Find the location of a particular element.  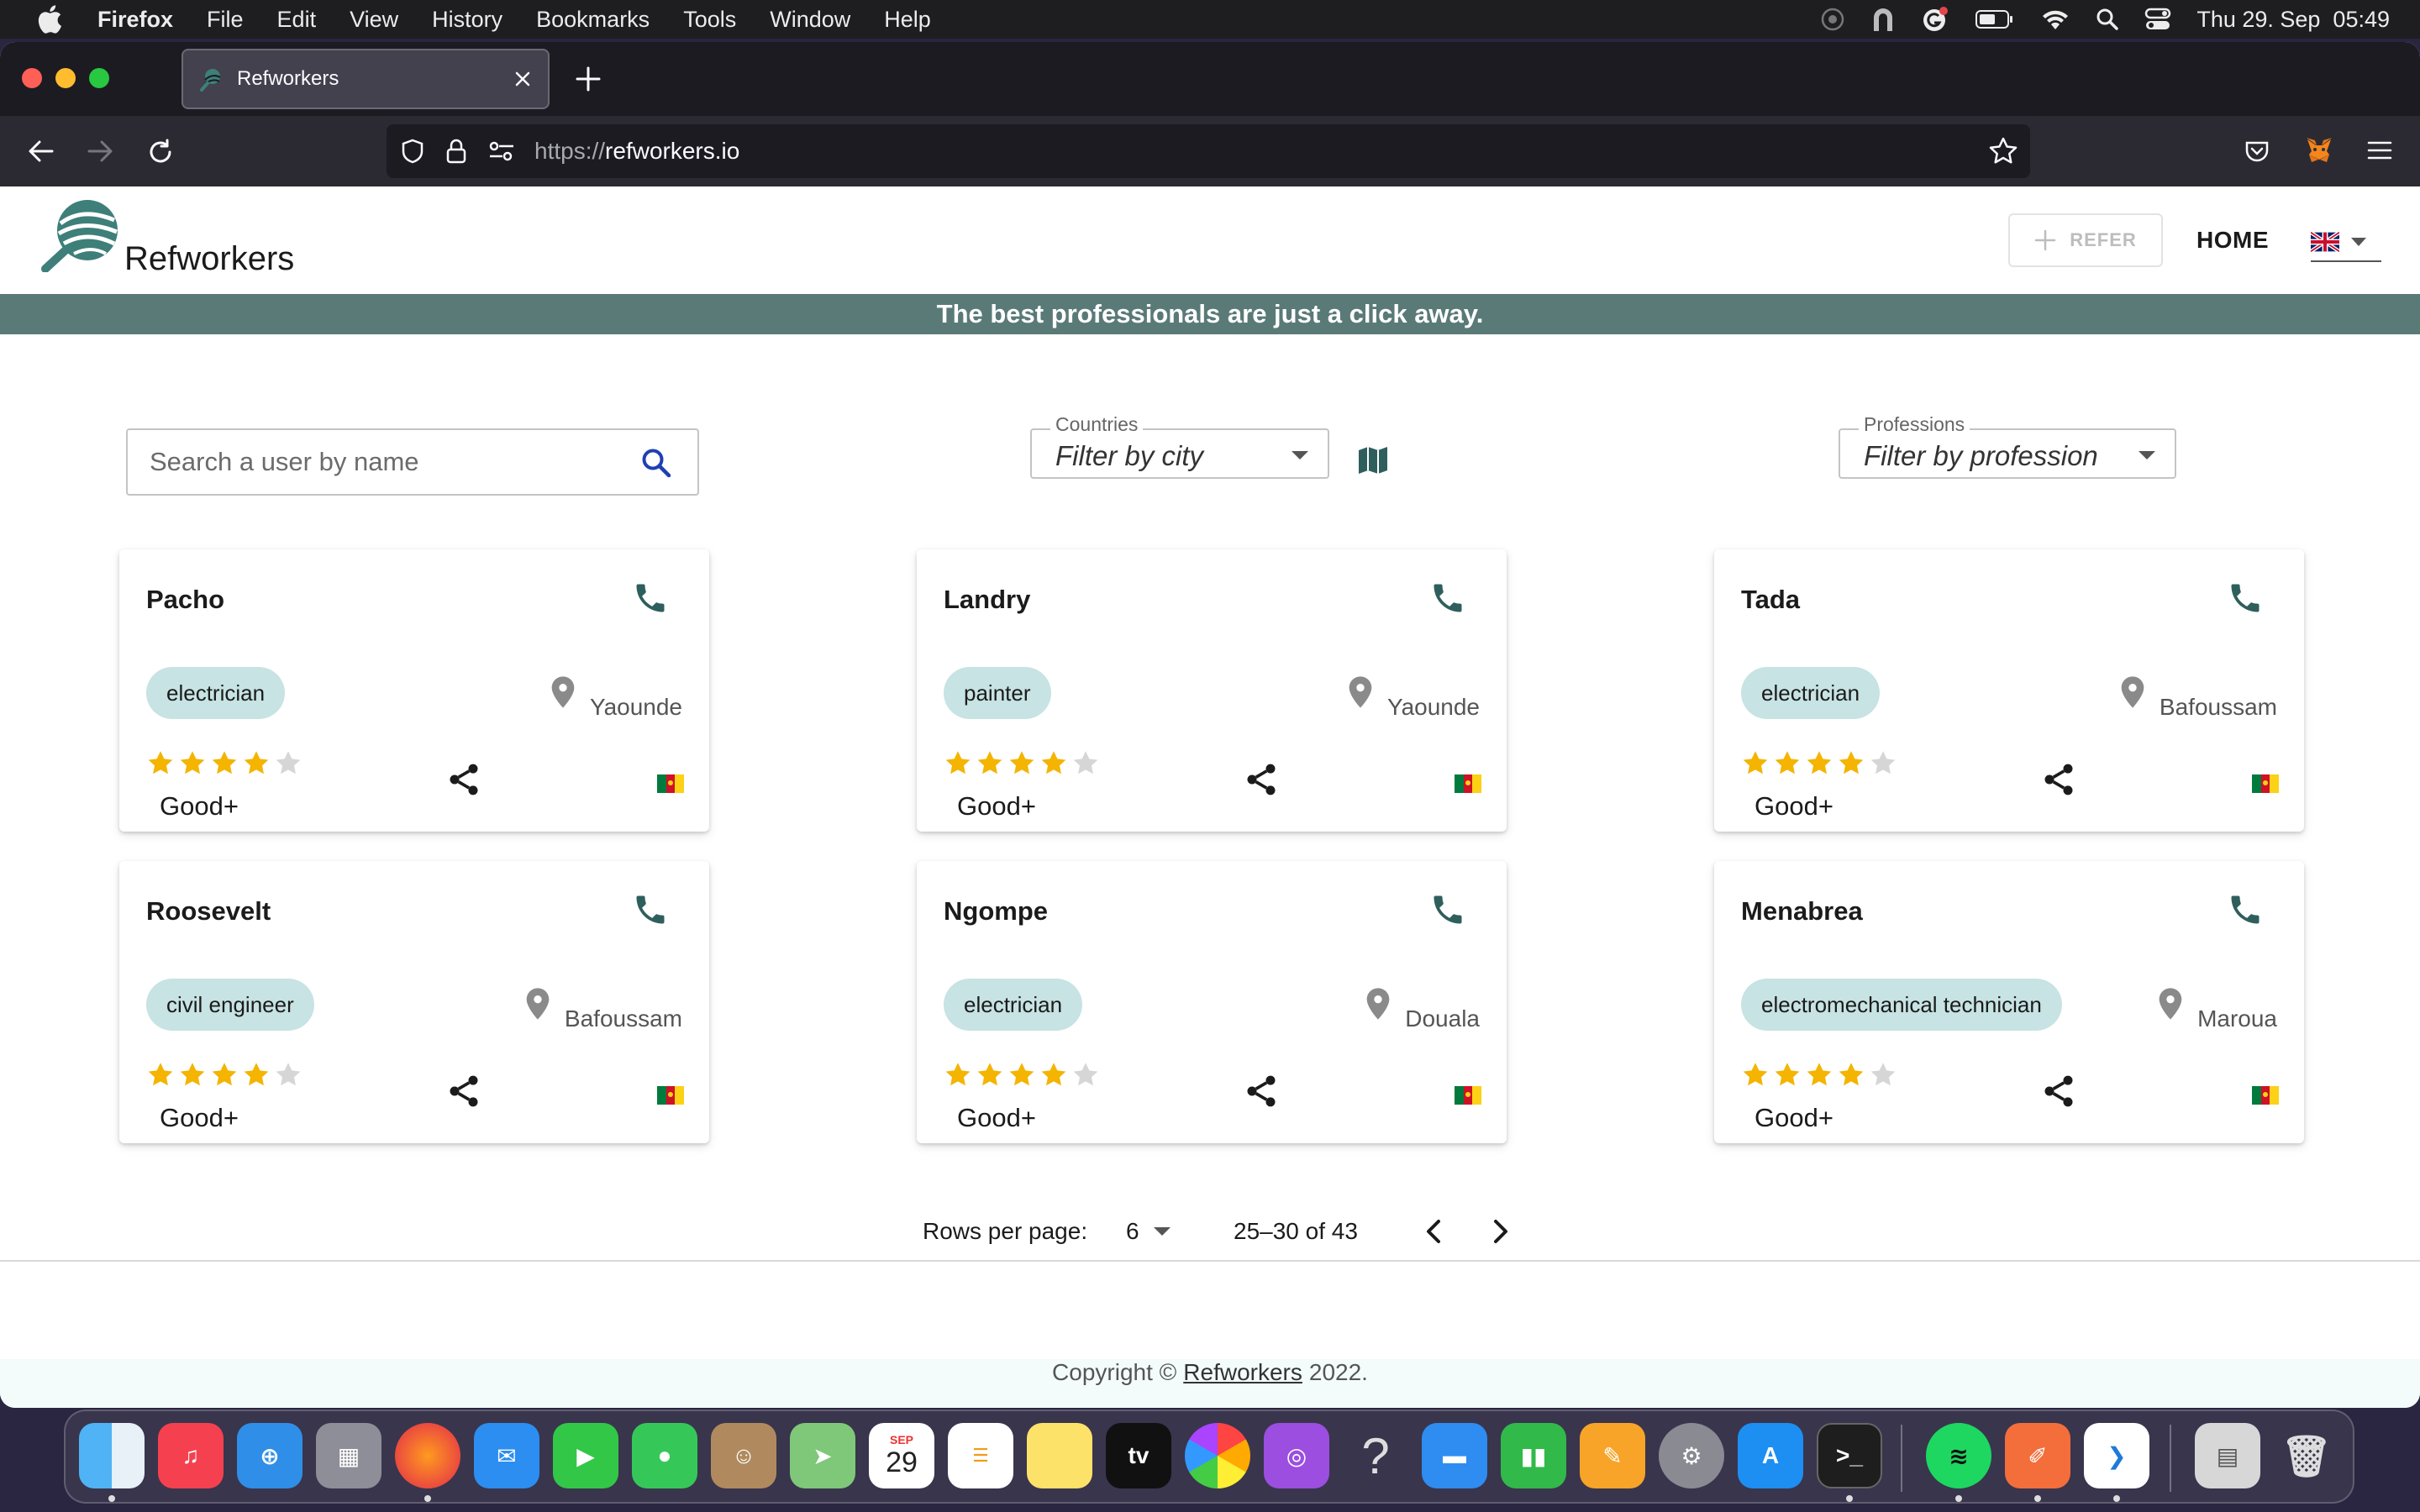

system-preferences-icon: ⚙ is located at coordinates (1691, 1455).